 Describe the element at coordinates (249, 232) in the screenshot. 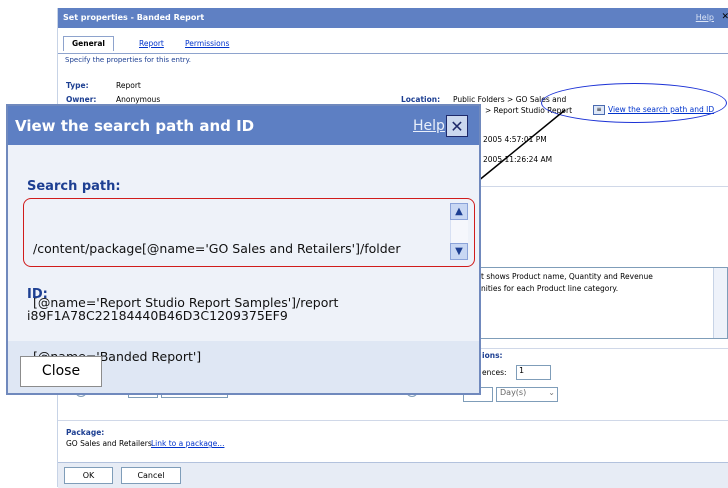

I see `annotation-red-box` at that location.